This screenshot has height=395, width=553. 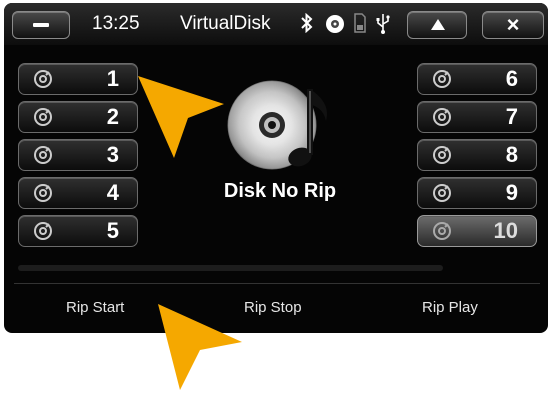 What do you see at coordinates (477, 117) in the screenshot?
I see `disc-button-7: 7` at bounding box center [477, 117].